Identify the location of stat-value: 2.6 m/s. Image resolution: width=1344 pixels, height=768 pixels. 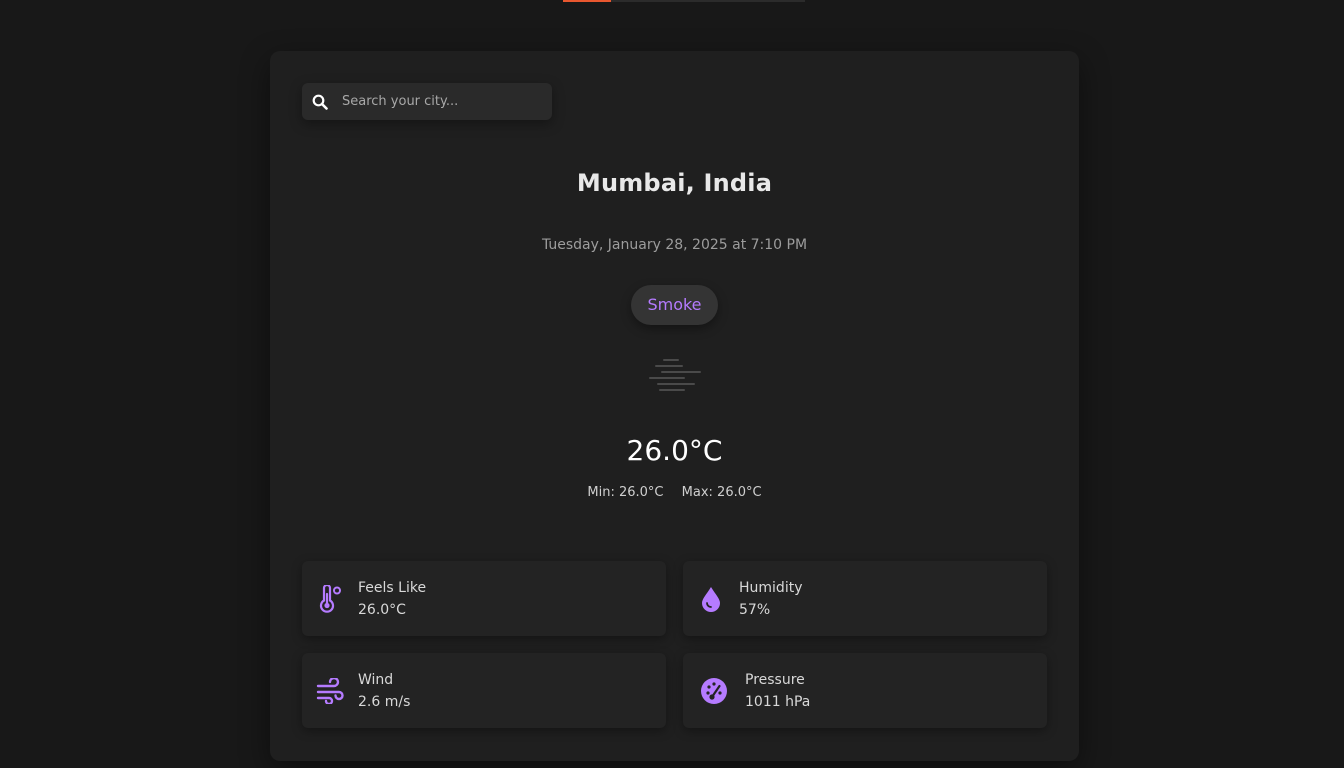
(384, 701).